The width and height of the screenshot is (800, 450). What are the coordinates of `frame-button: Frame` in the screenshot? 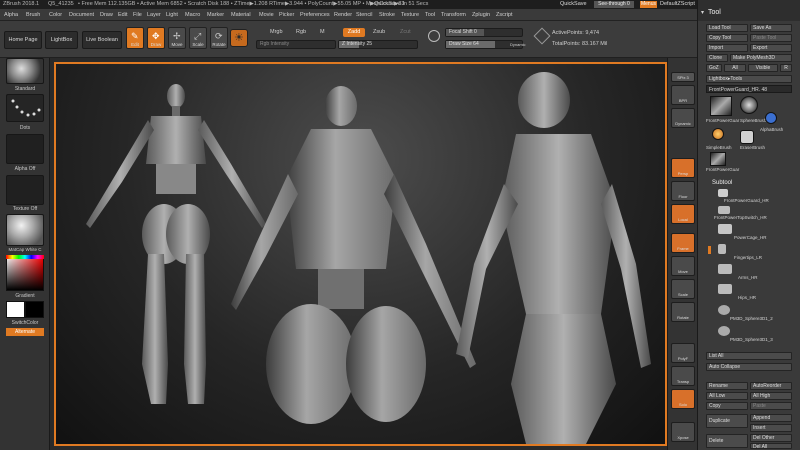 It's located at (683, 243).